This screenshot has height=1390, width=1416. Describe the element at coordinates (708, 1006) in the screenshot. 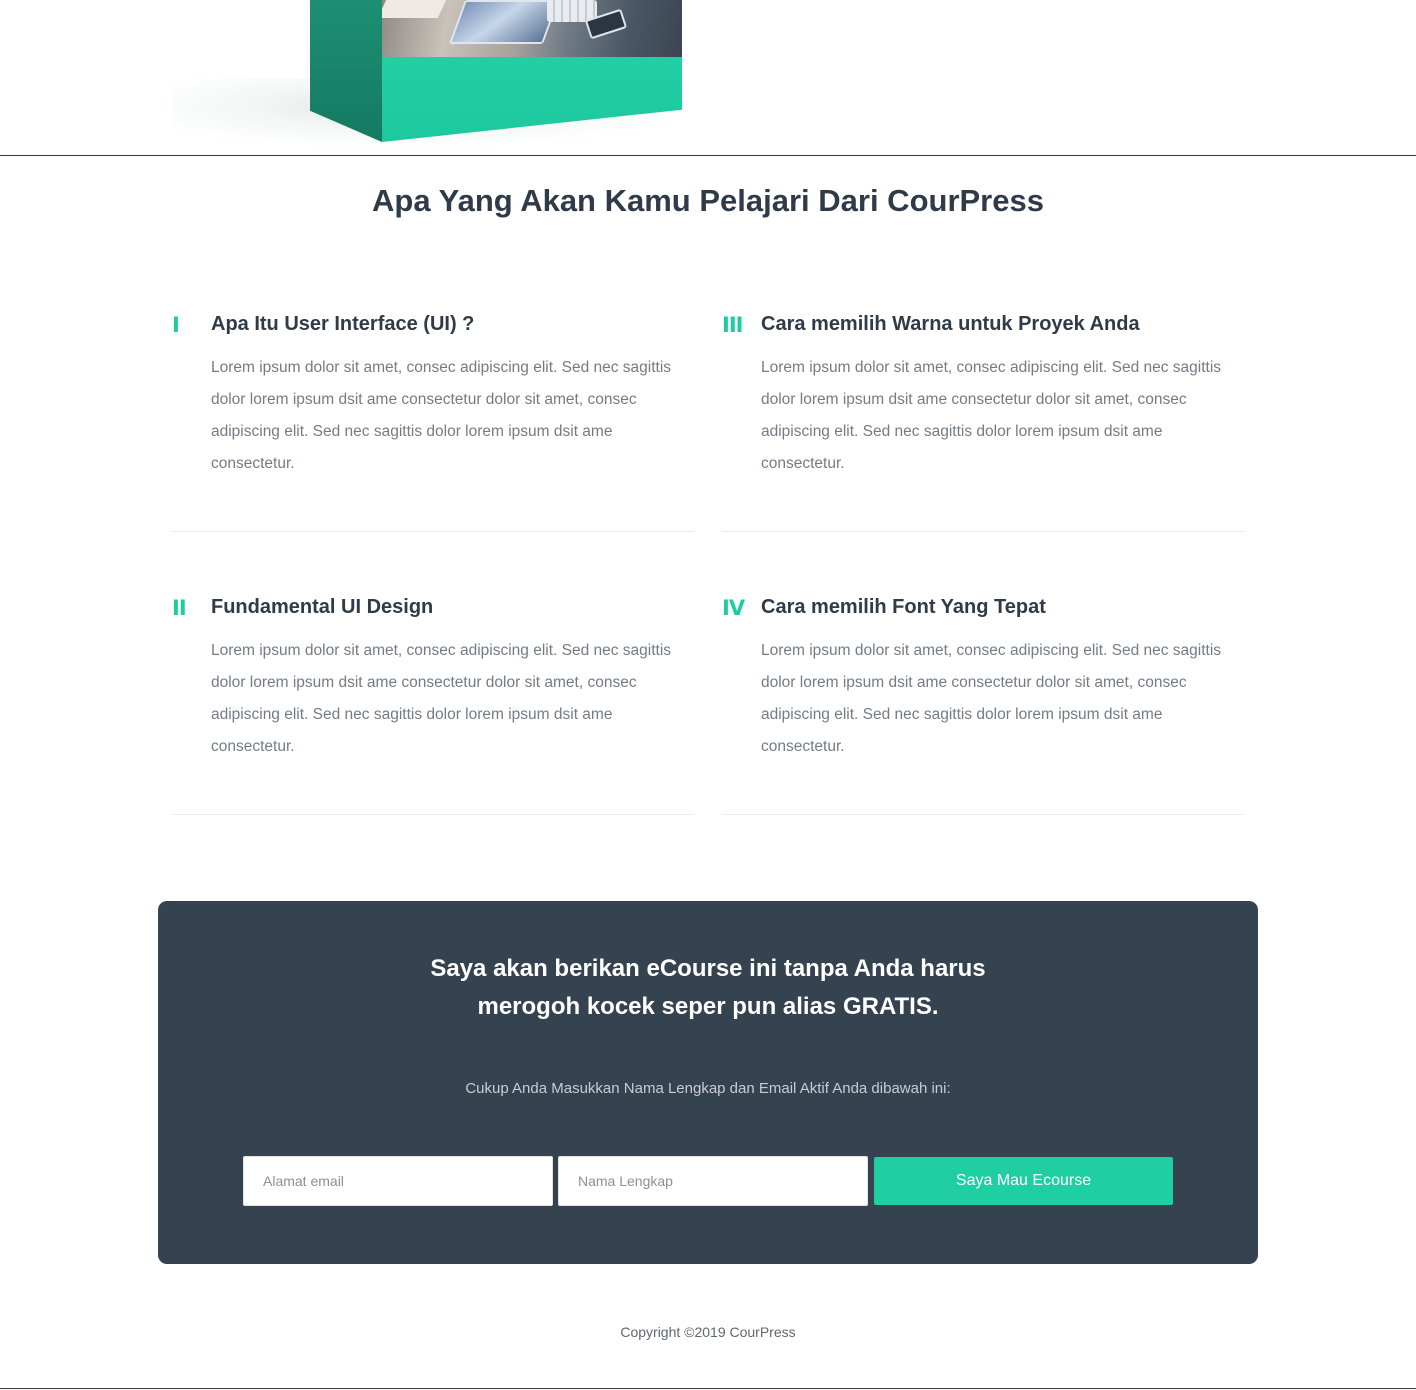

I see `signup-title-line-2: merogoh kocek seper pun alias GRATIS.` at that location.